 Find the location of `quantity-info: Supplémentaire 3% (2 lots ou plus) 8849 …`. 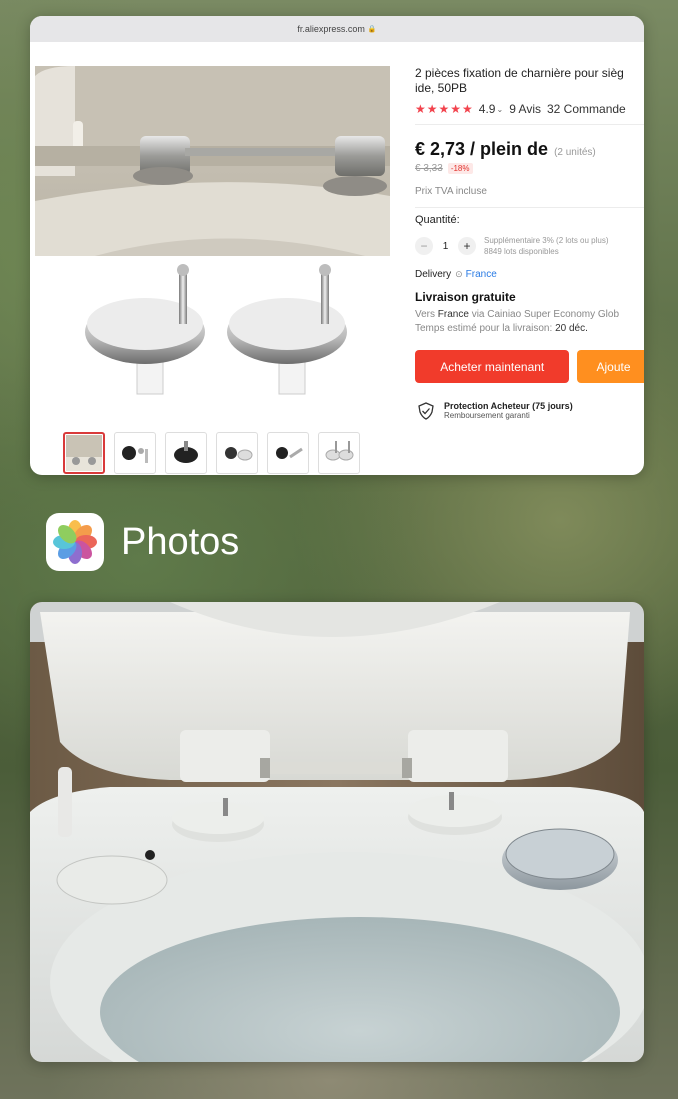

quantity-info: Supplémentaire 3% (2 lots ou plus) 8849 … is located at coordinates (546, 246).